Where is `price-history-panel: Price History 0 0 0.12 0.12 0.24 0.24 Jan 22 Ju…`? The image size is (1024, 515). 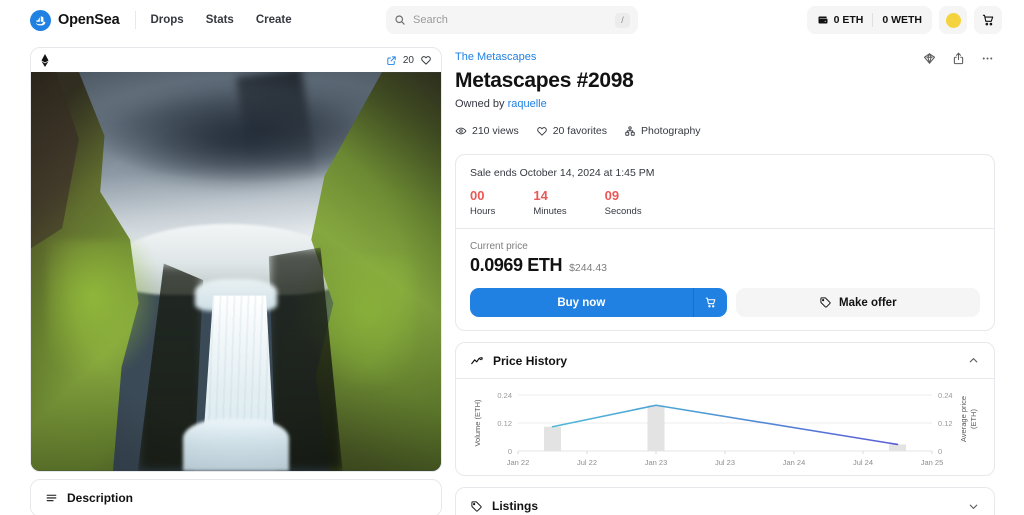 price-history-panel: Price History 0 0 0.12 0.12 0.24 0.24 Jan 22 Ju… is located at coordinates (725, 409).